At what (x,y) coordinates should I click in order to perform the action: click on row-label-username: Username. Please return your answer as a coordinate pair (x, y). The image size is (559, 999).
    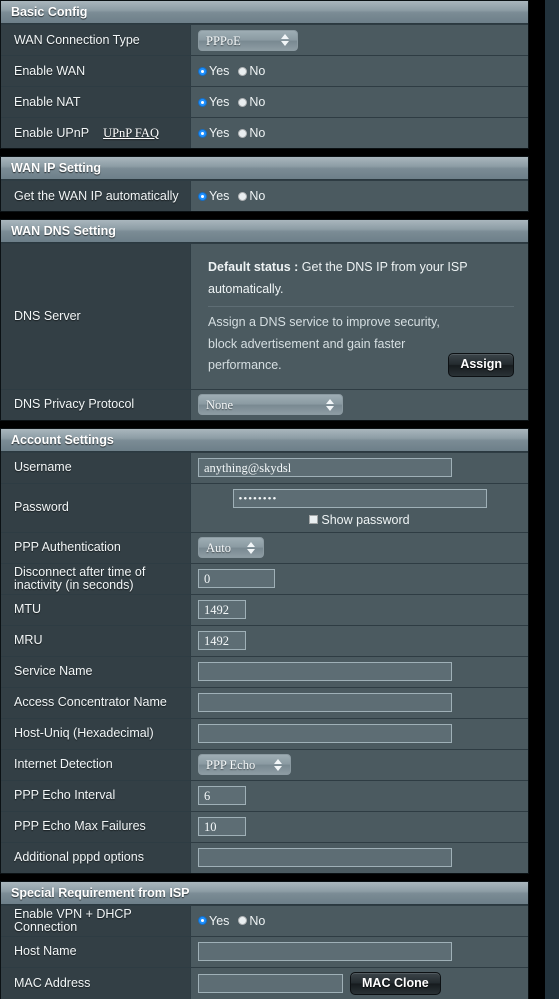
    Looking at the image, I should click on (96, 467).